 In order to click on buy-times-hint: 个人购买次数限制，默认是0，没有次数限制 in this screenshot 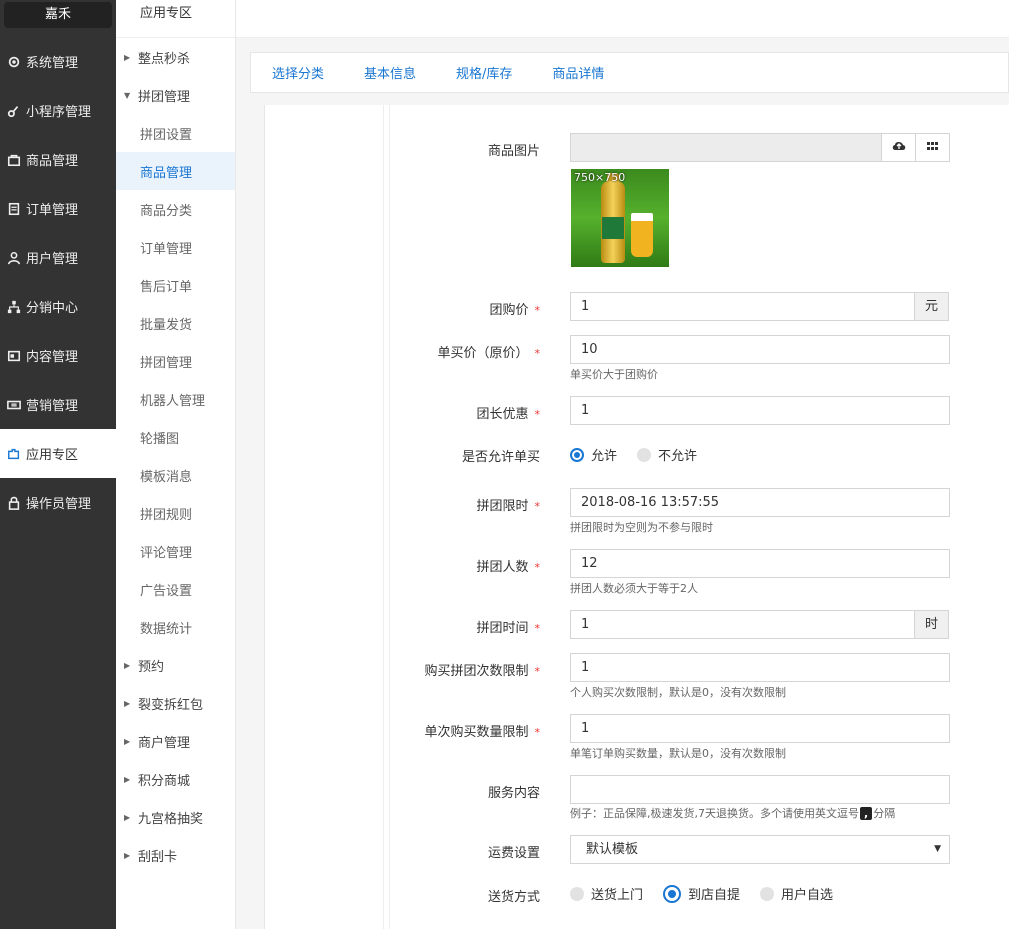, I will do `click(678, 692)`.